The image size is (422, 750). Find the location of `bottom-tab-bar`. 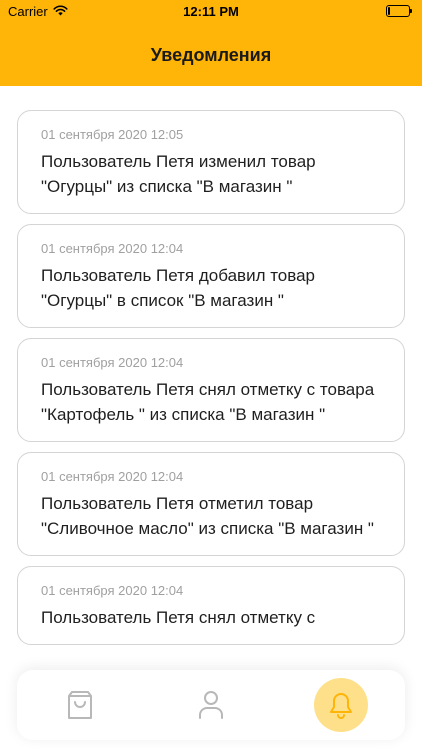

bottom-tab-bar is located at coordinates (211, 705).